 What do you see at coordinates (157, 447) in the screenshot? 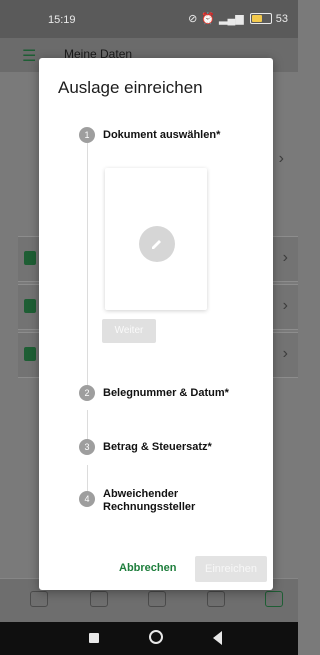
I see `step-label: Betrag & Steuersatz*` at bounding box center [157, 447].